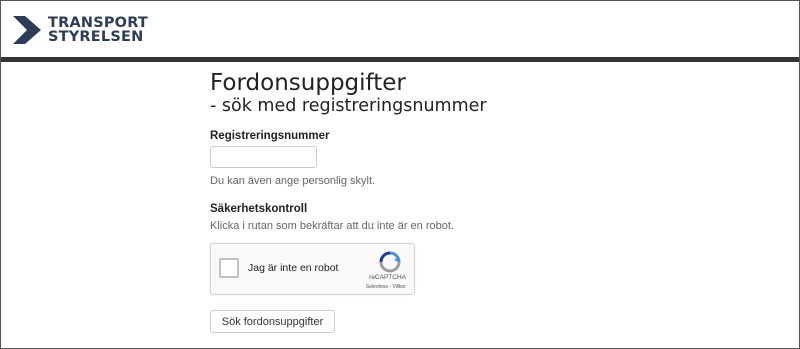 The width and height of the screenshot is (800, 349). Describe the element at coordinates (98, 22) in the screenshot. I see `logo-line1: TRANSPORT` at that location.